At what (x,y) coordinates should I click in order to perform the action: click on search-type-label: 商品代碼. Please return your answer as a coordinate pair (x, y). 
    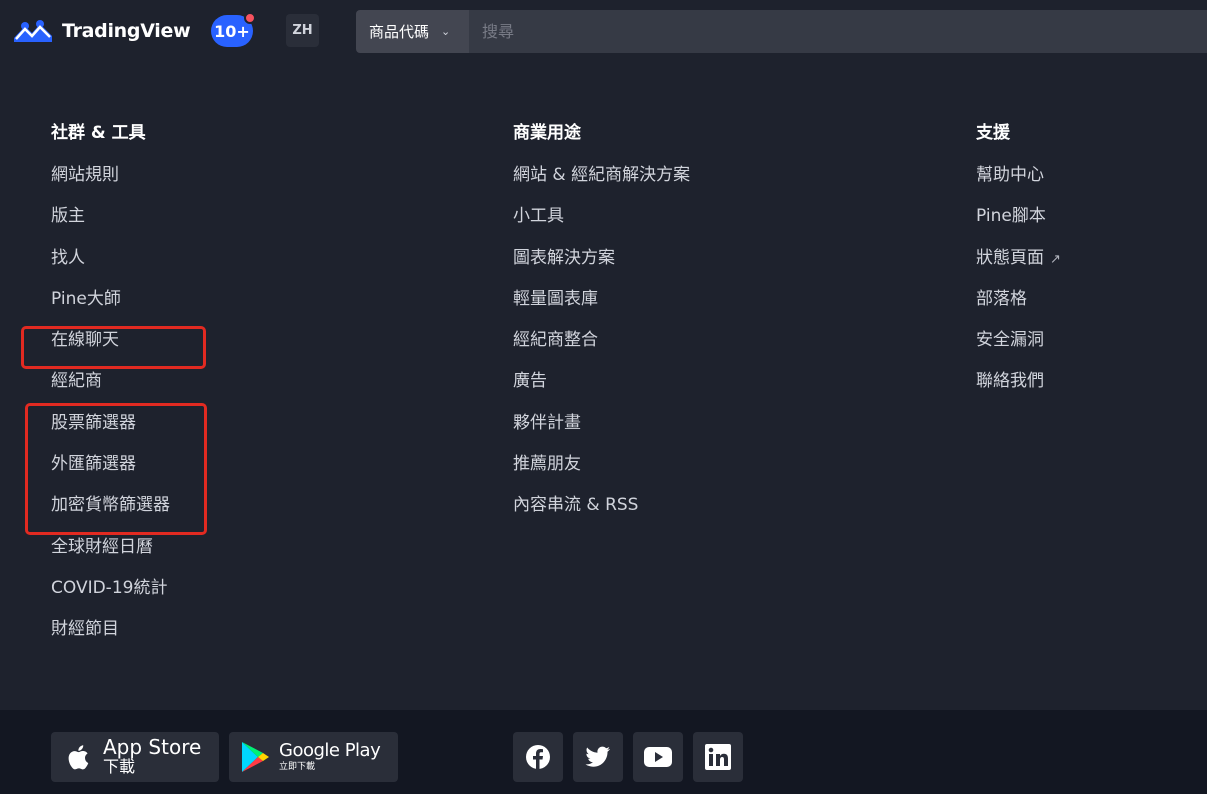
    Looking at the image, I should click on (399, 32).